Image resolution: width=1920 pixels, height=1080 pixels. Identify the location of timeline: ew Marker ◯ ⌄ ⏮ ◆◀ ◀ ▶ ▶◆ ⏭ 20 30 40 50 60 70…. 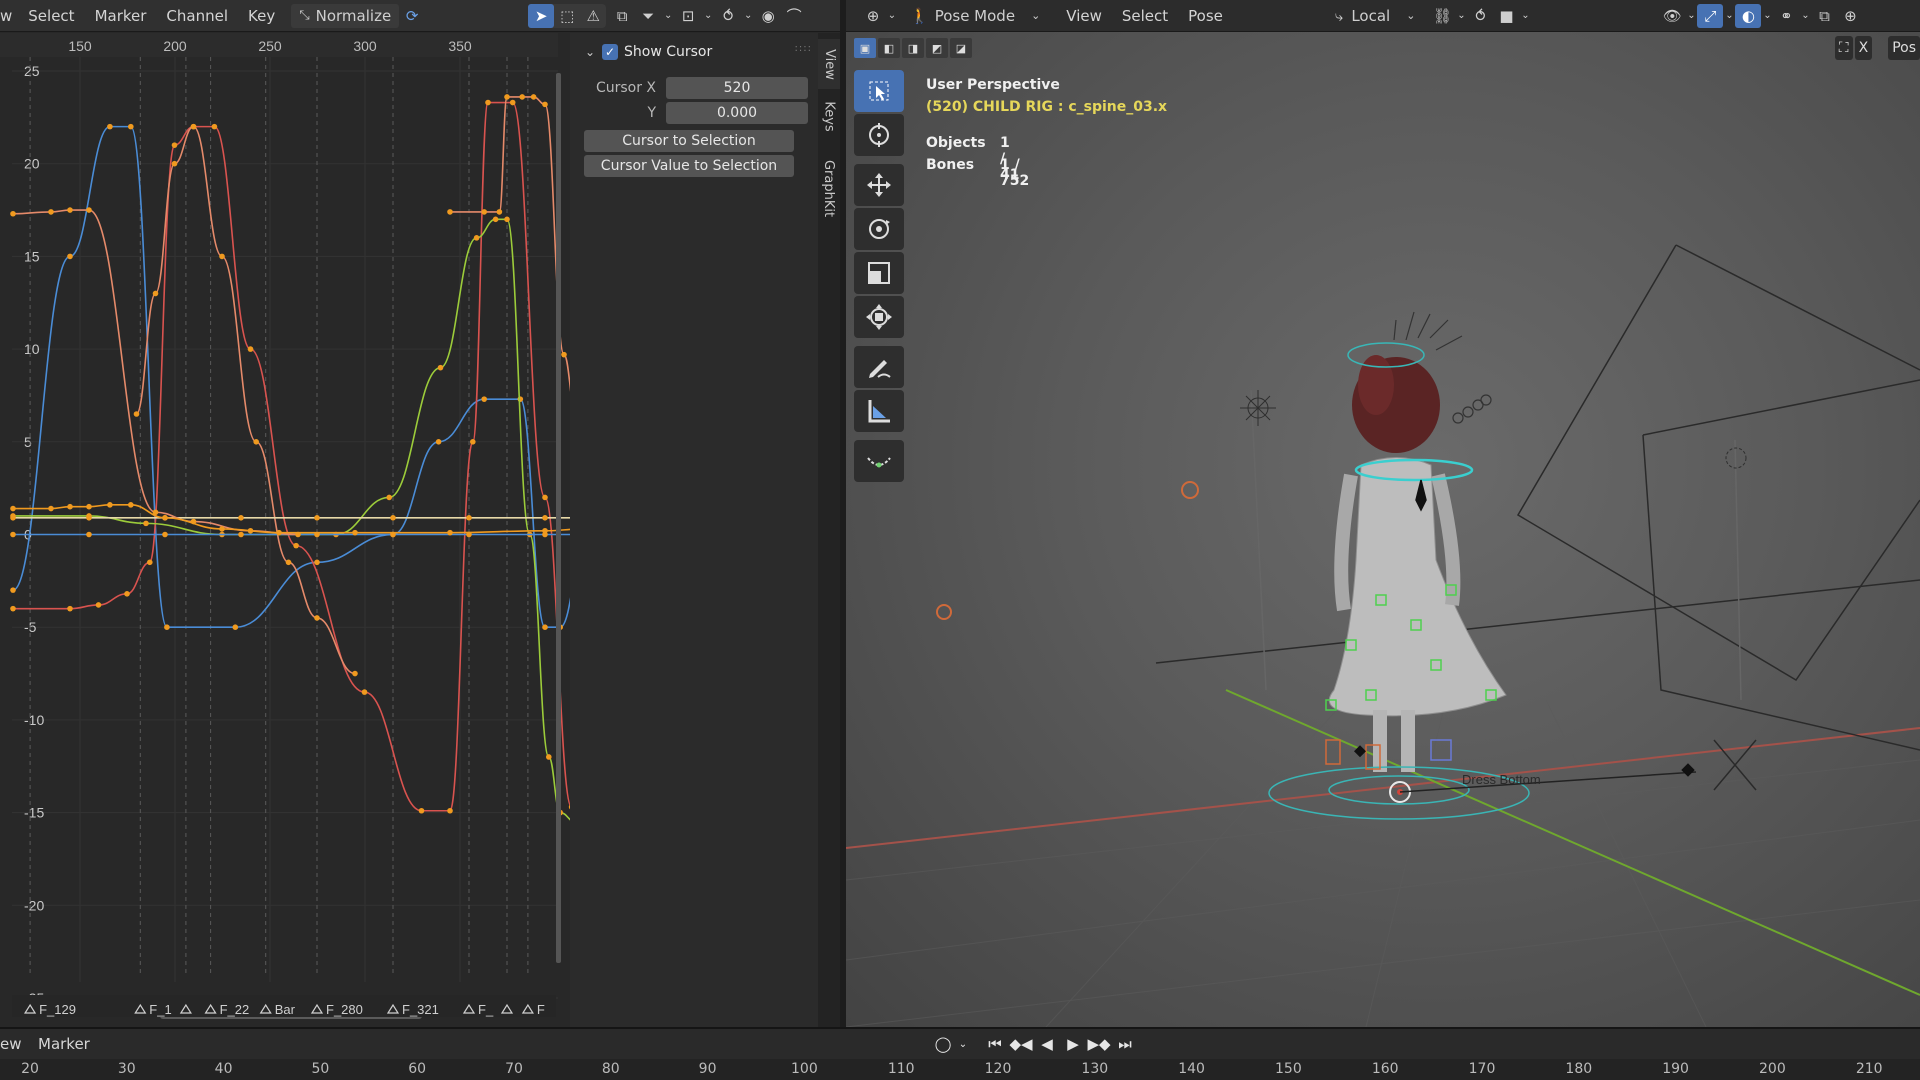
(960, 1053).